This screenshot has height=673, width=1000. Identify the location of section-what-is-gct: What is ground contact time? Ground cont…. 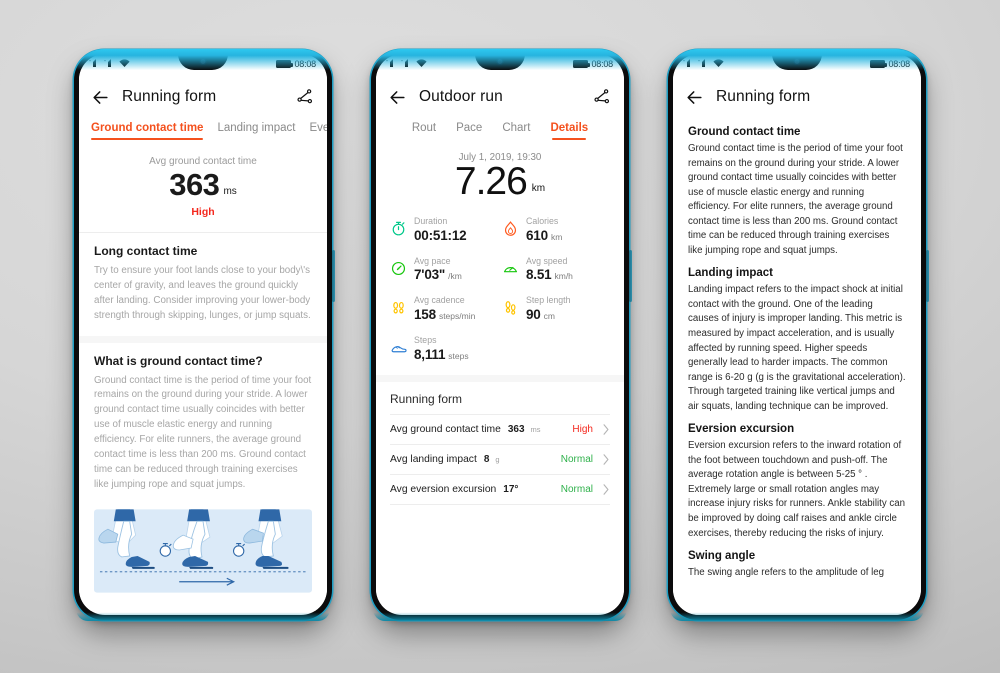
(203, 424).